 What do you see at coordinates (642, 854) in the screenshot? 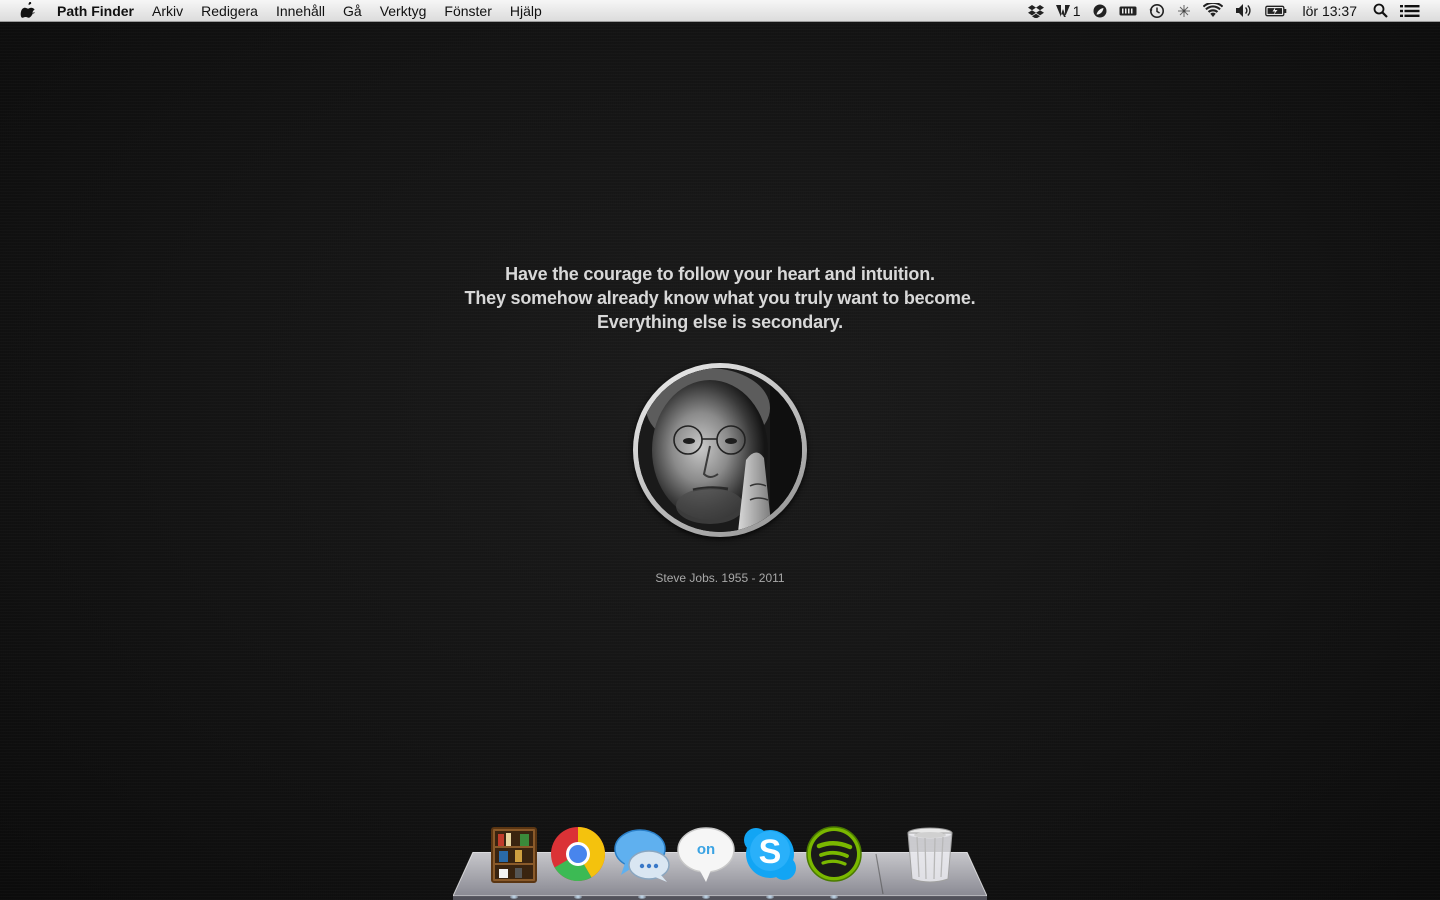
I see `dock-ichat-icon` at bounding box center [642, 854].